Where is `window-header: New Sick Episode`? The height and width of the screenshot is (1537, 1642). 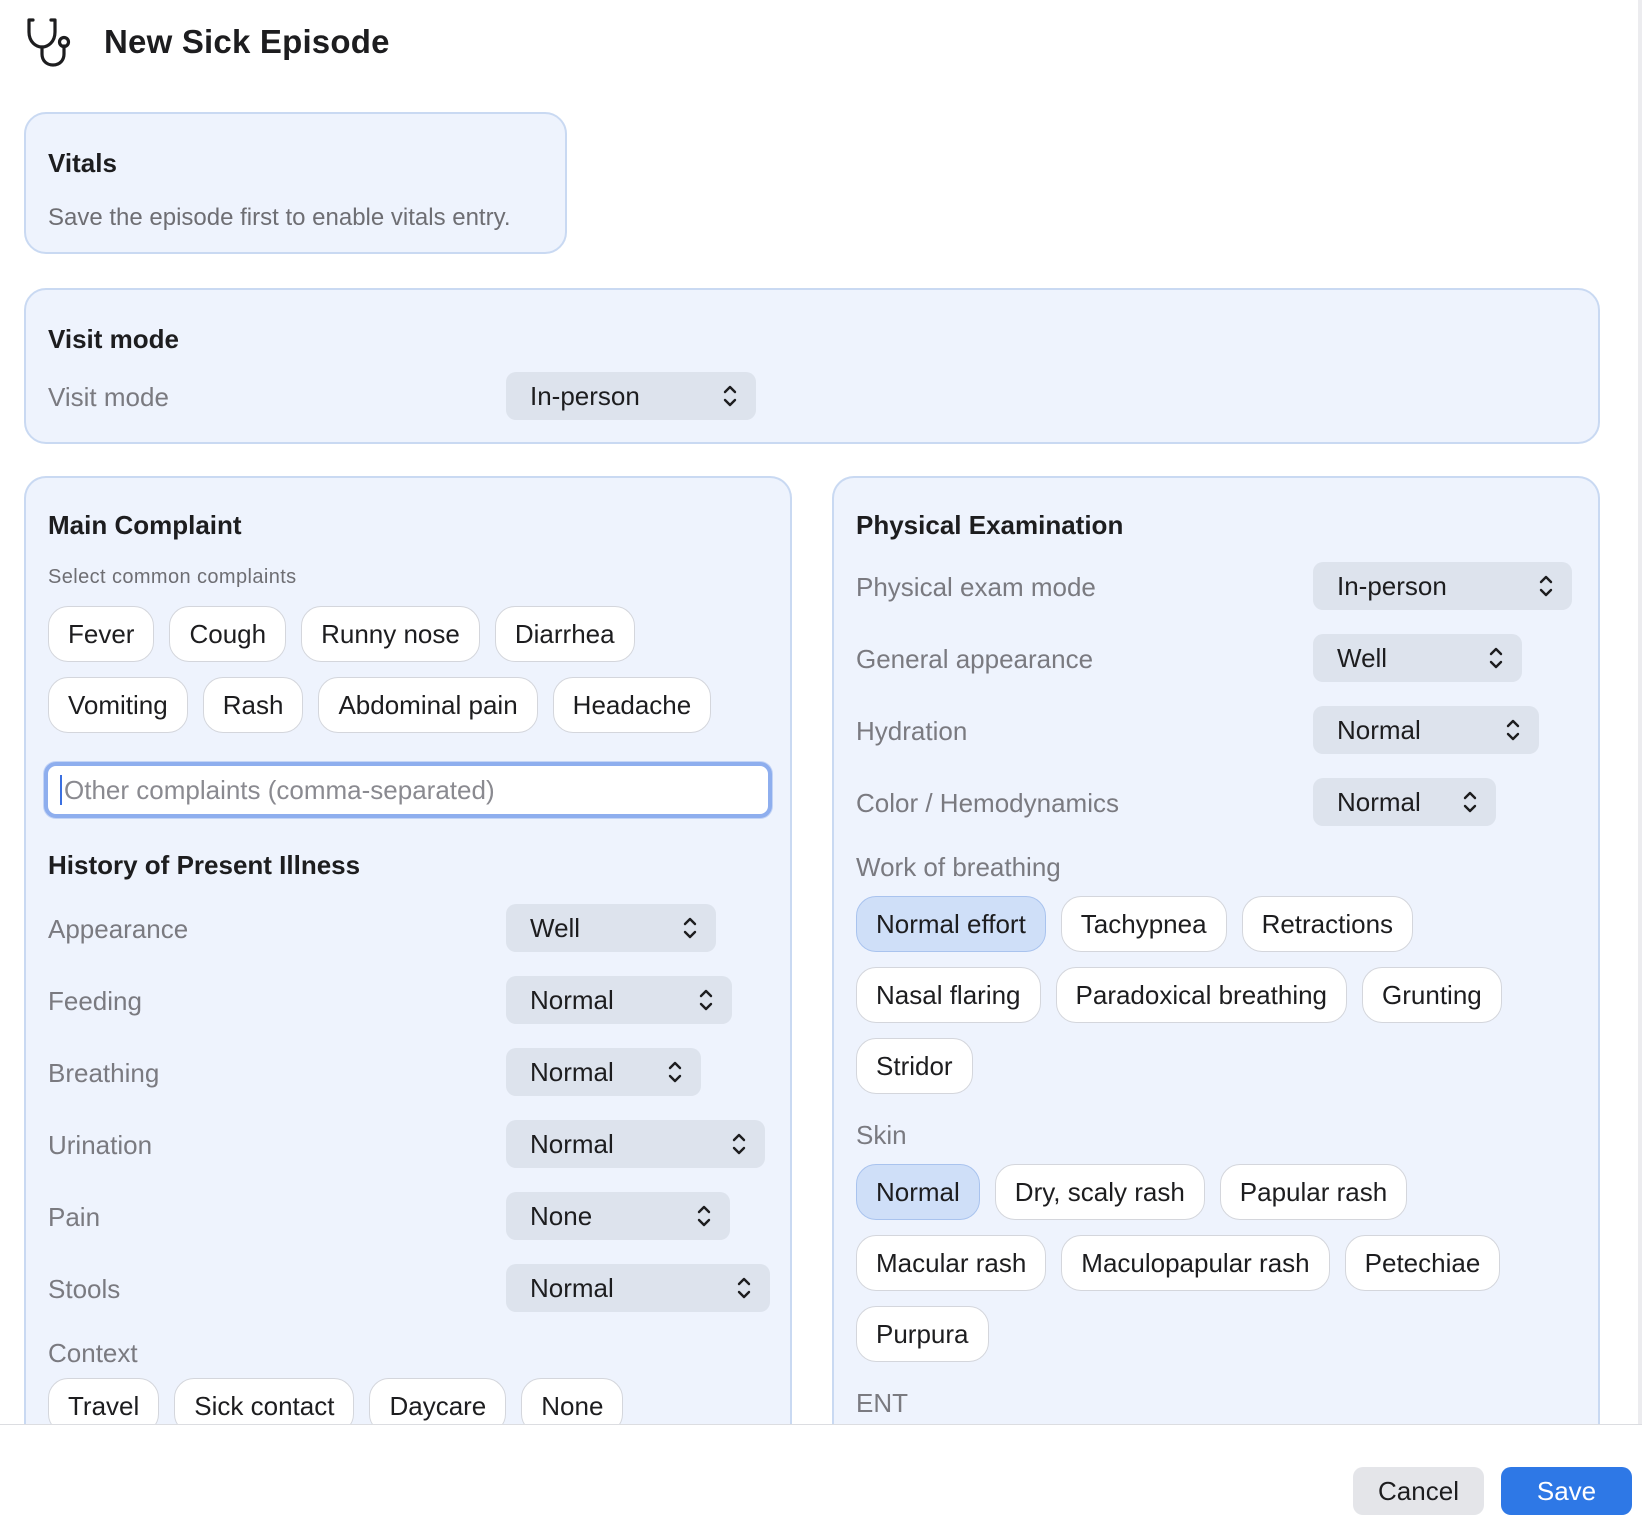
window-header: New Sick Episode is located at coordinates (208, 42).